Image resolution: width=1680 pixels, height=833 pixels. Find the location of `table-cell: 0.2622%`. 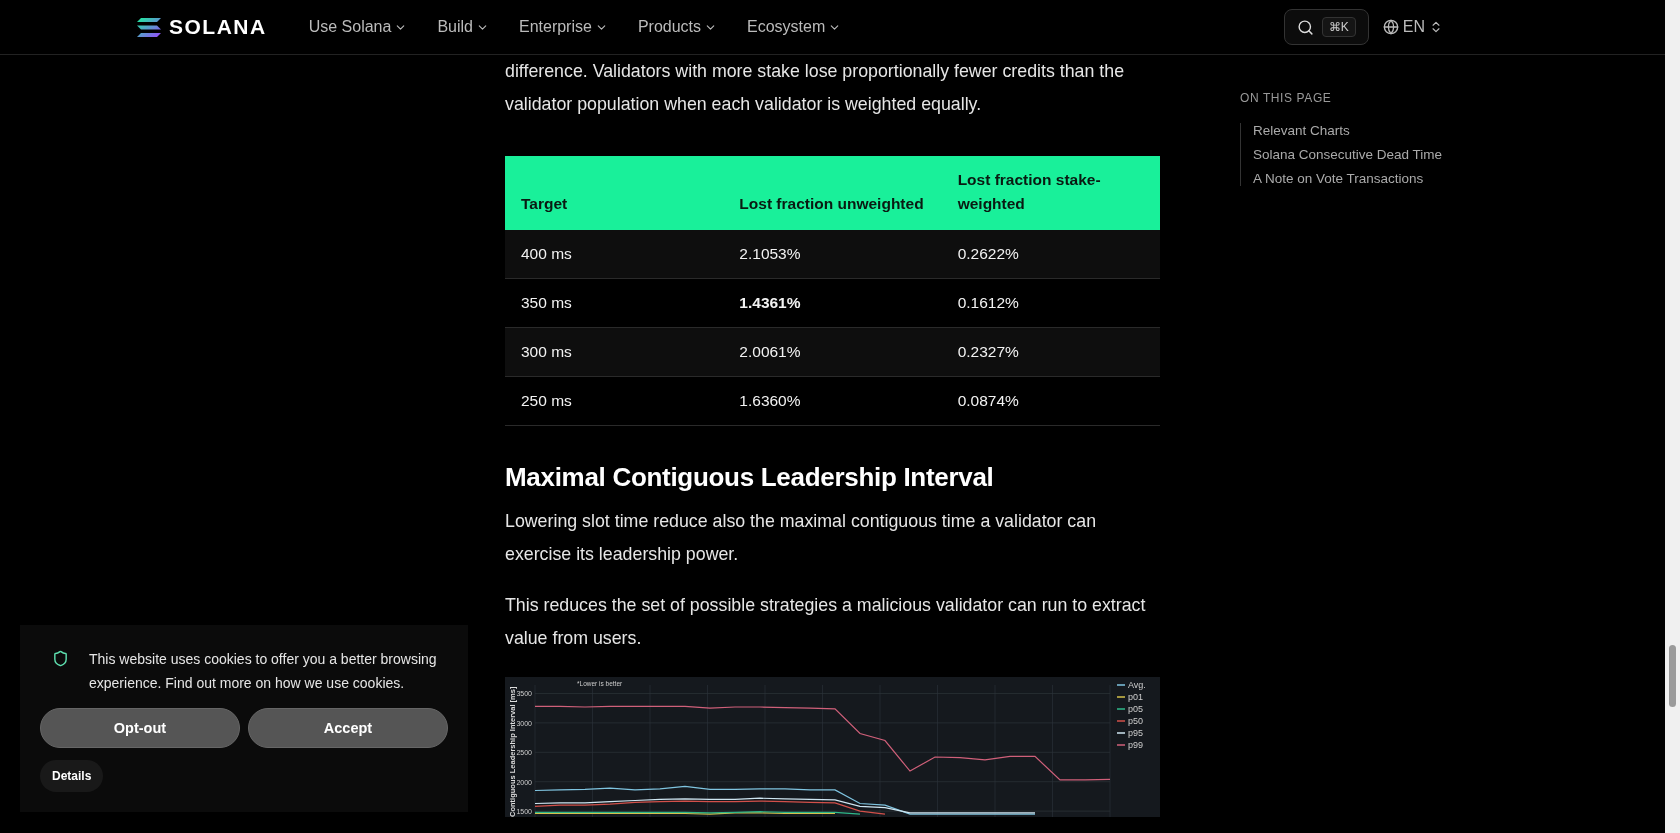

table-cell: 0.2622% is located at coordinates (1050, 254).